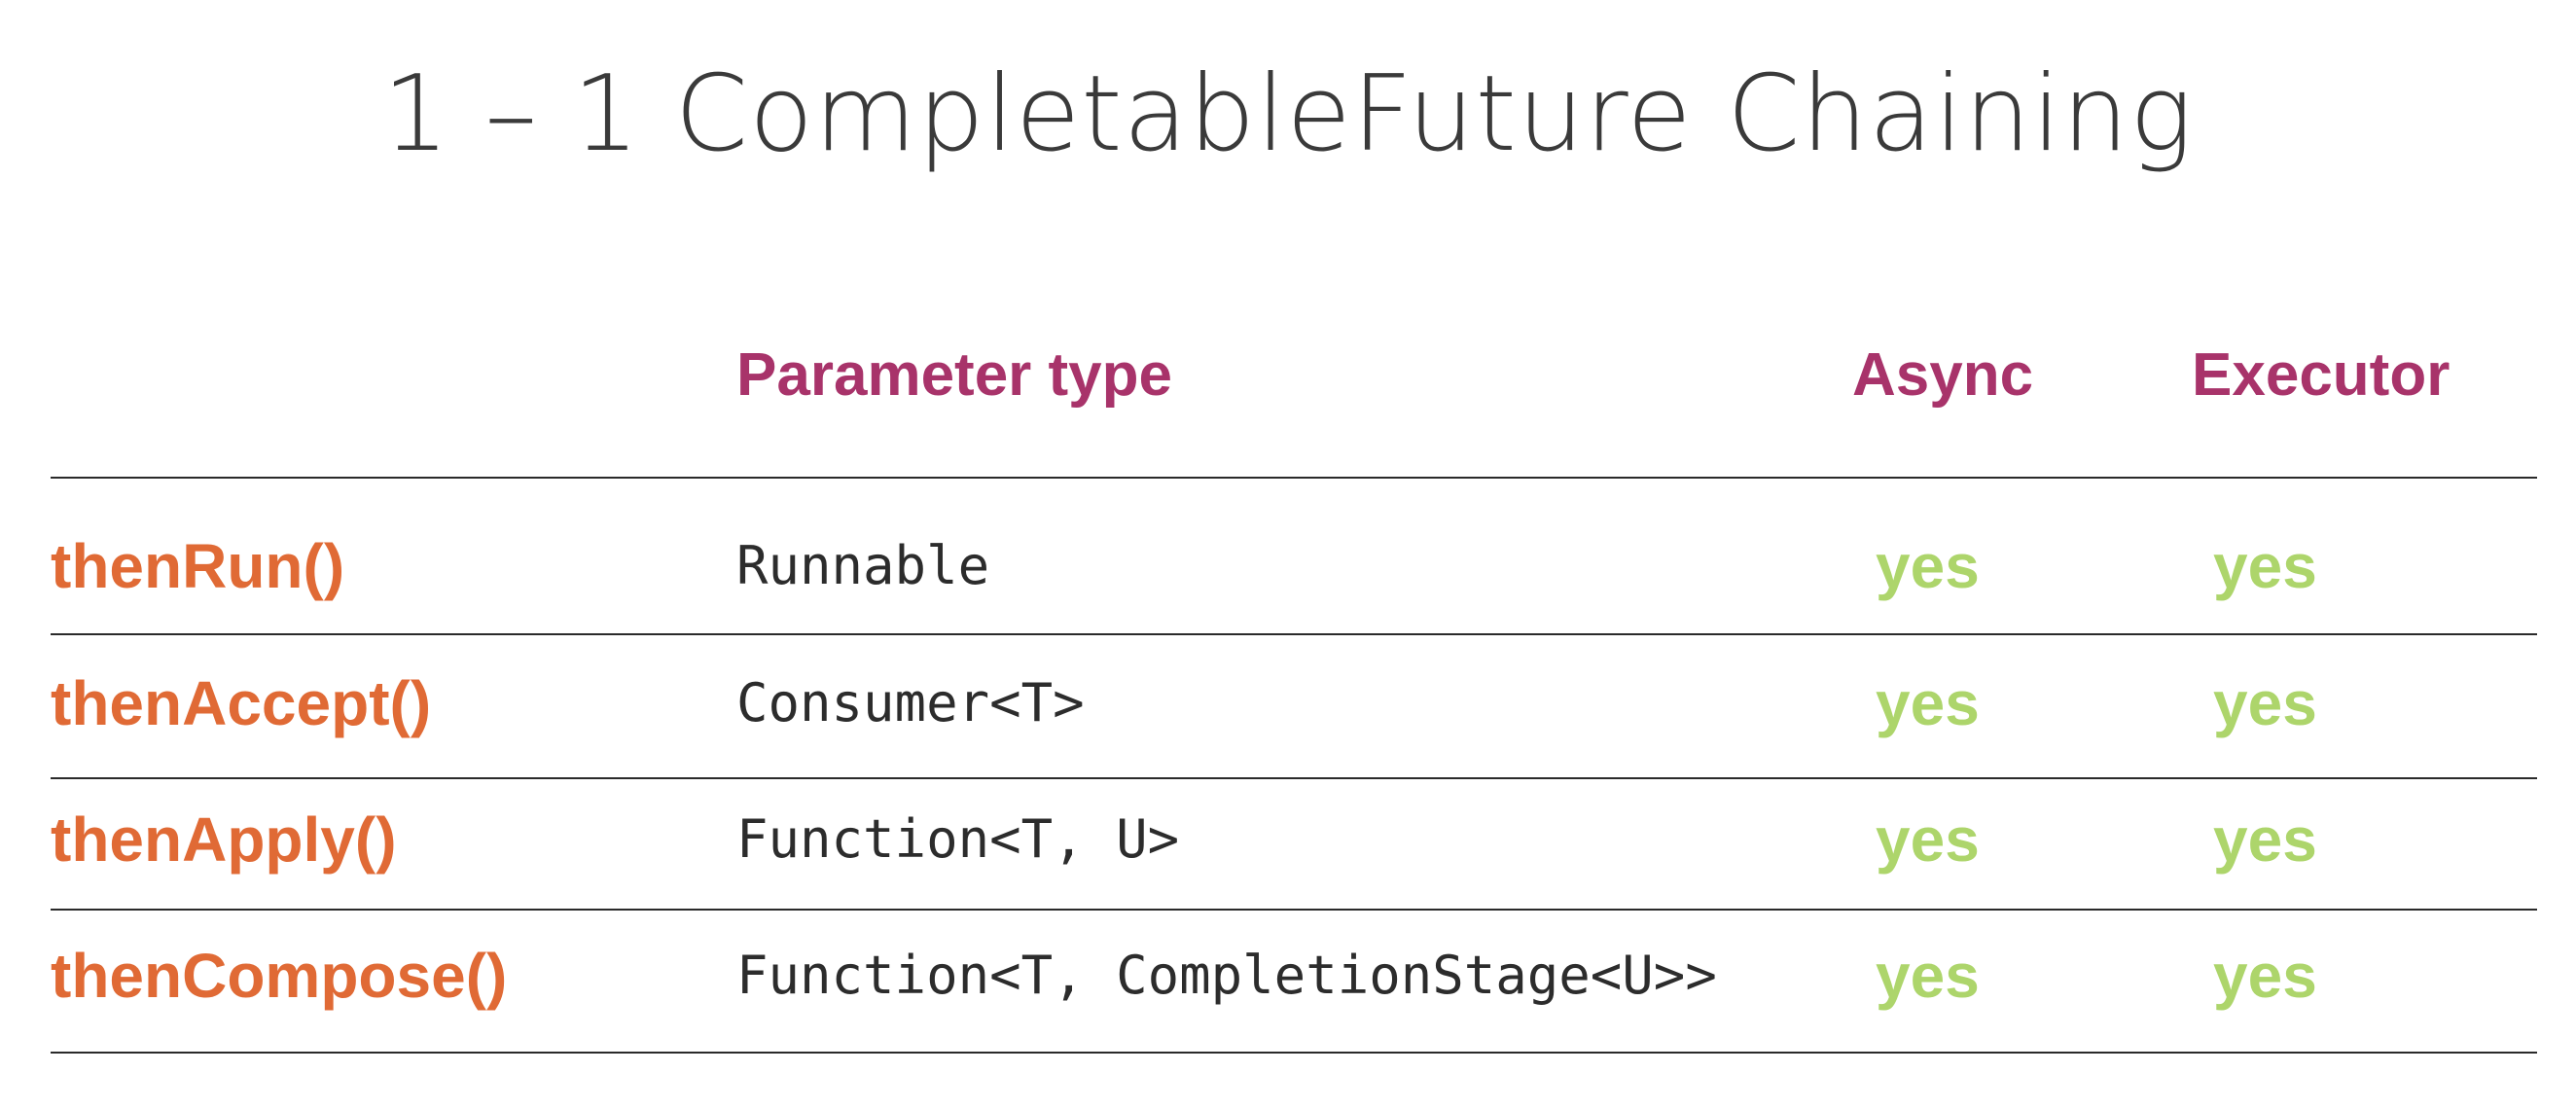 Image resolution: width=2576 pixels, height=1109 pixels. Describe the element at coordinates (1294, 1053) in the screenshot. I see `table-bottom-rule` at that location.